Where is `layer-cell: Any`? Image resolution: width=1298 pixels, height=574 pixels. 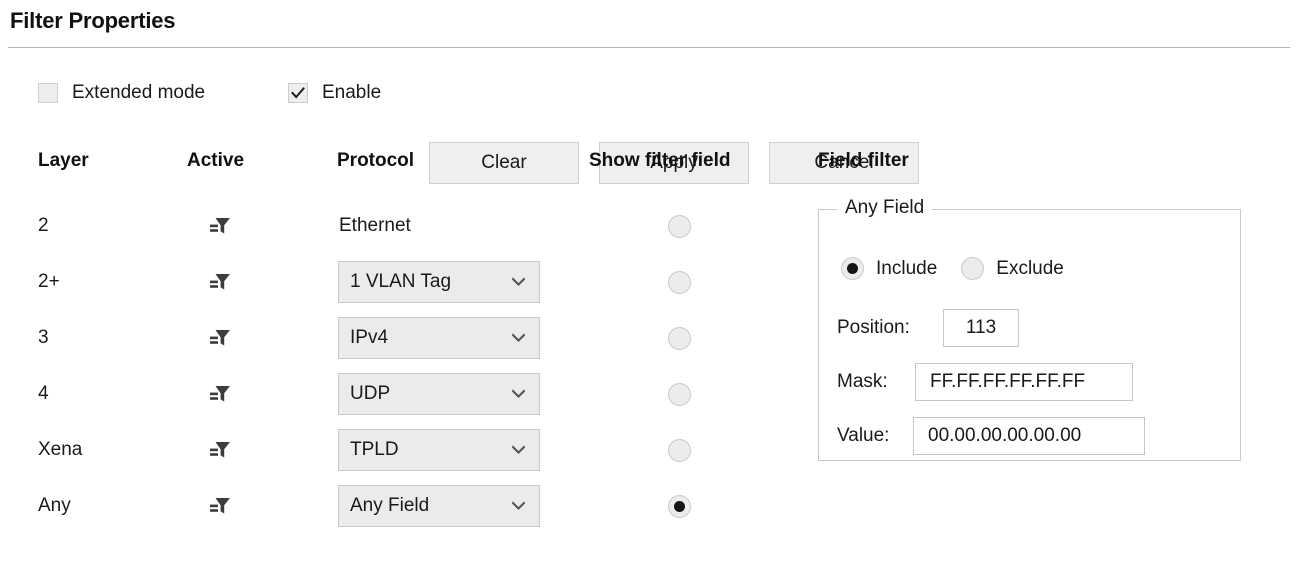 layer-cell: Any is located at coordinates (54, 505).